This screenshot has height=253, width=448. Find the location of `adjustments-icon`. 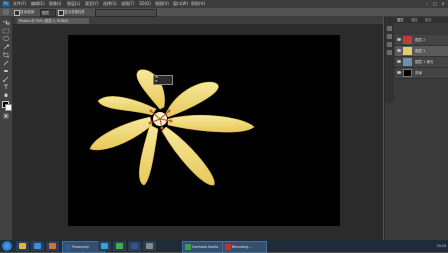

adjustments-icon is located at coordinates (389, 44).